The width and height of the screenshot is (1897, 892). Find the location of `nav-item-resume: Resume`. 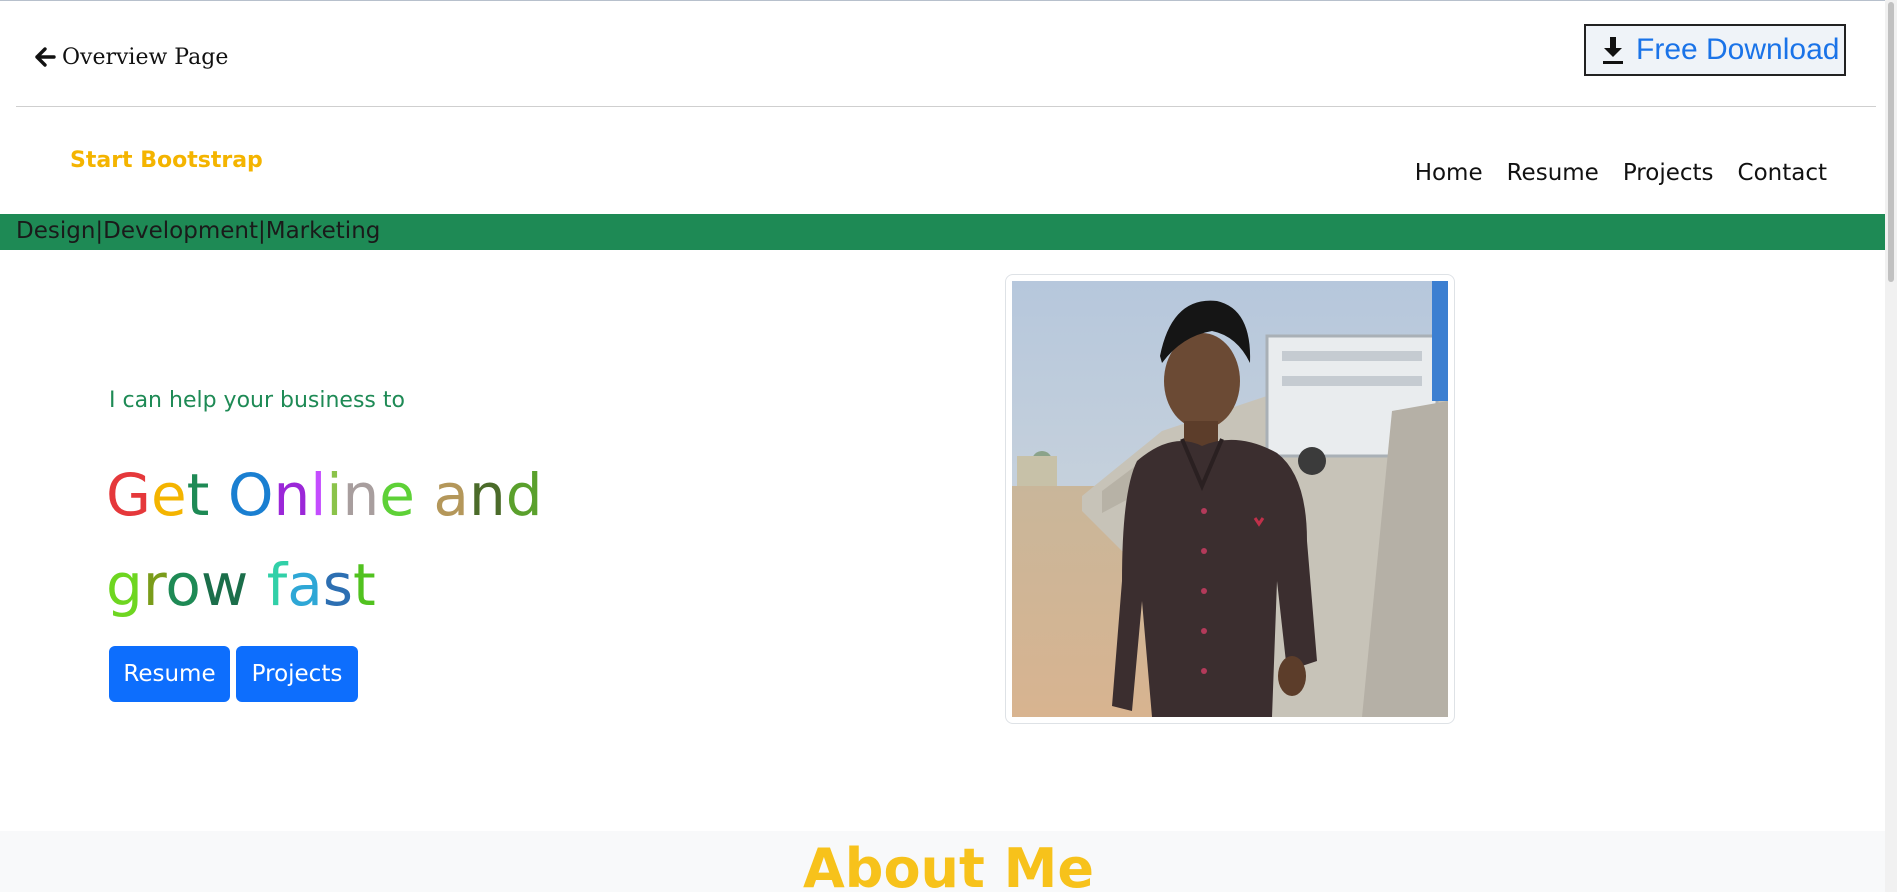

nav-item-resume: Resume is located at coordinates (1553, 173).